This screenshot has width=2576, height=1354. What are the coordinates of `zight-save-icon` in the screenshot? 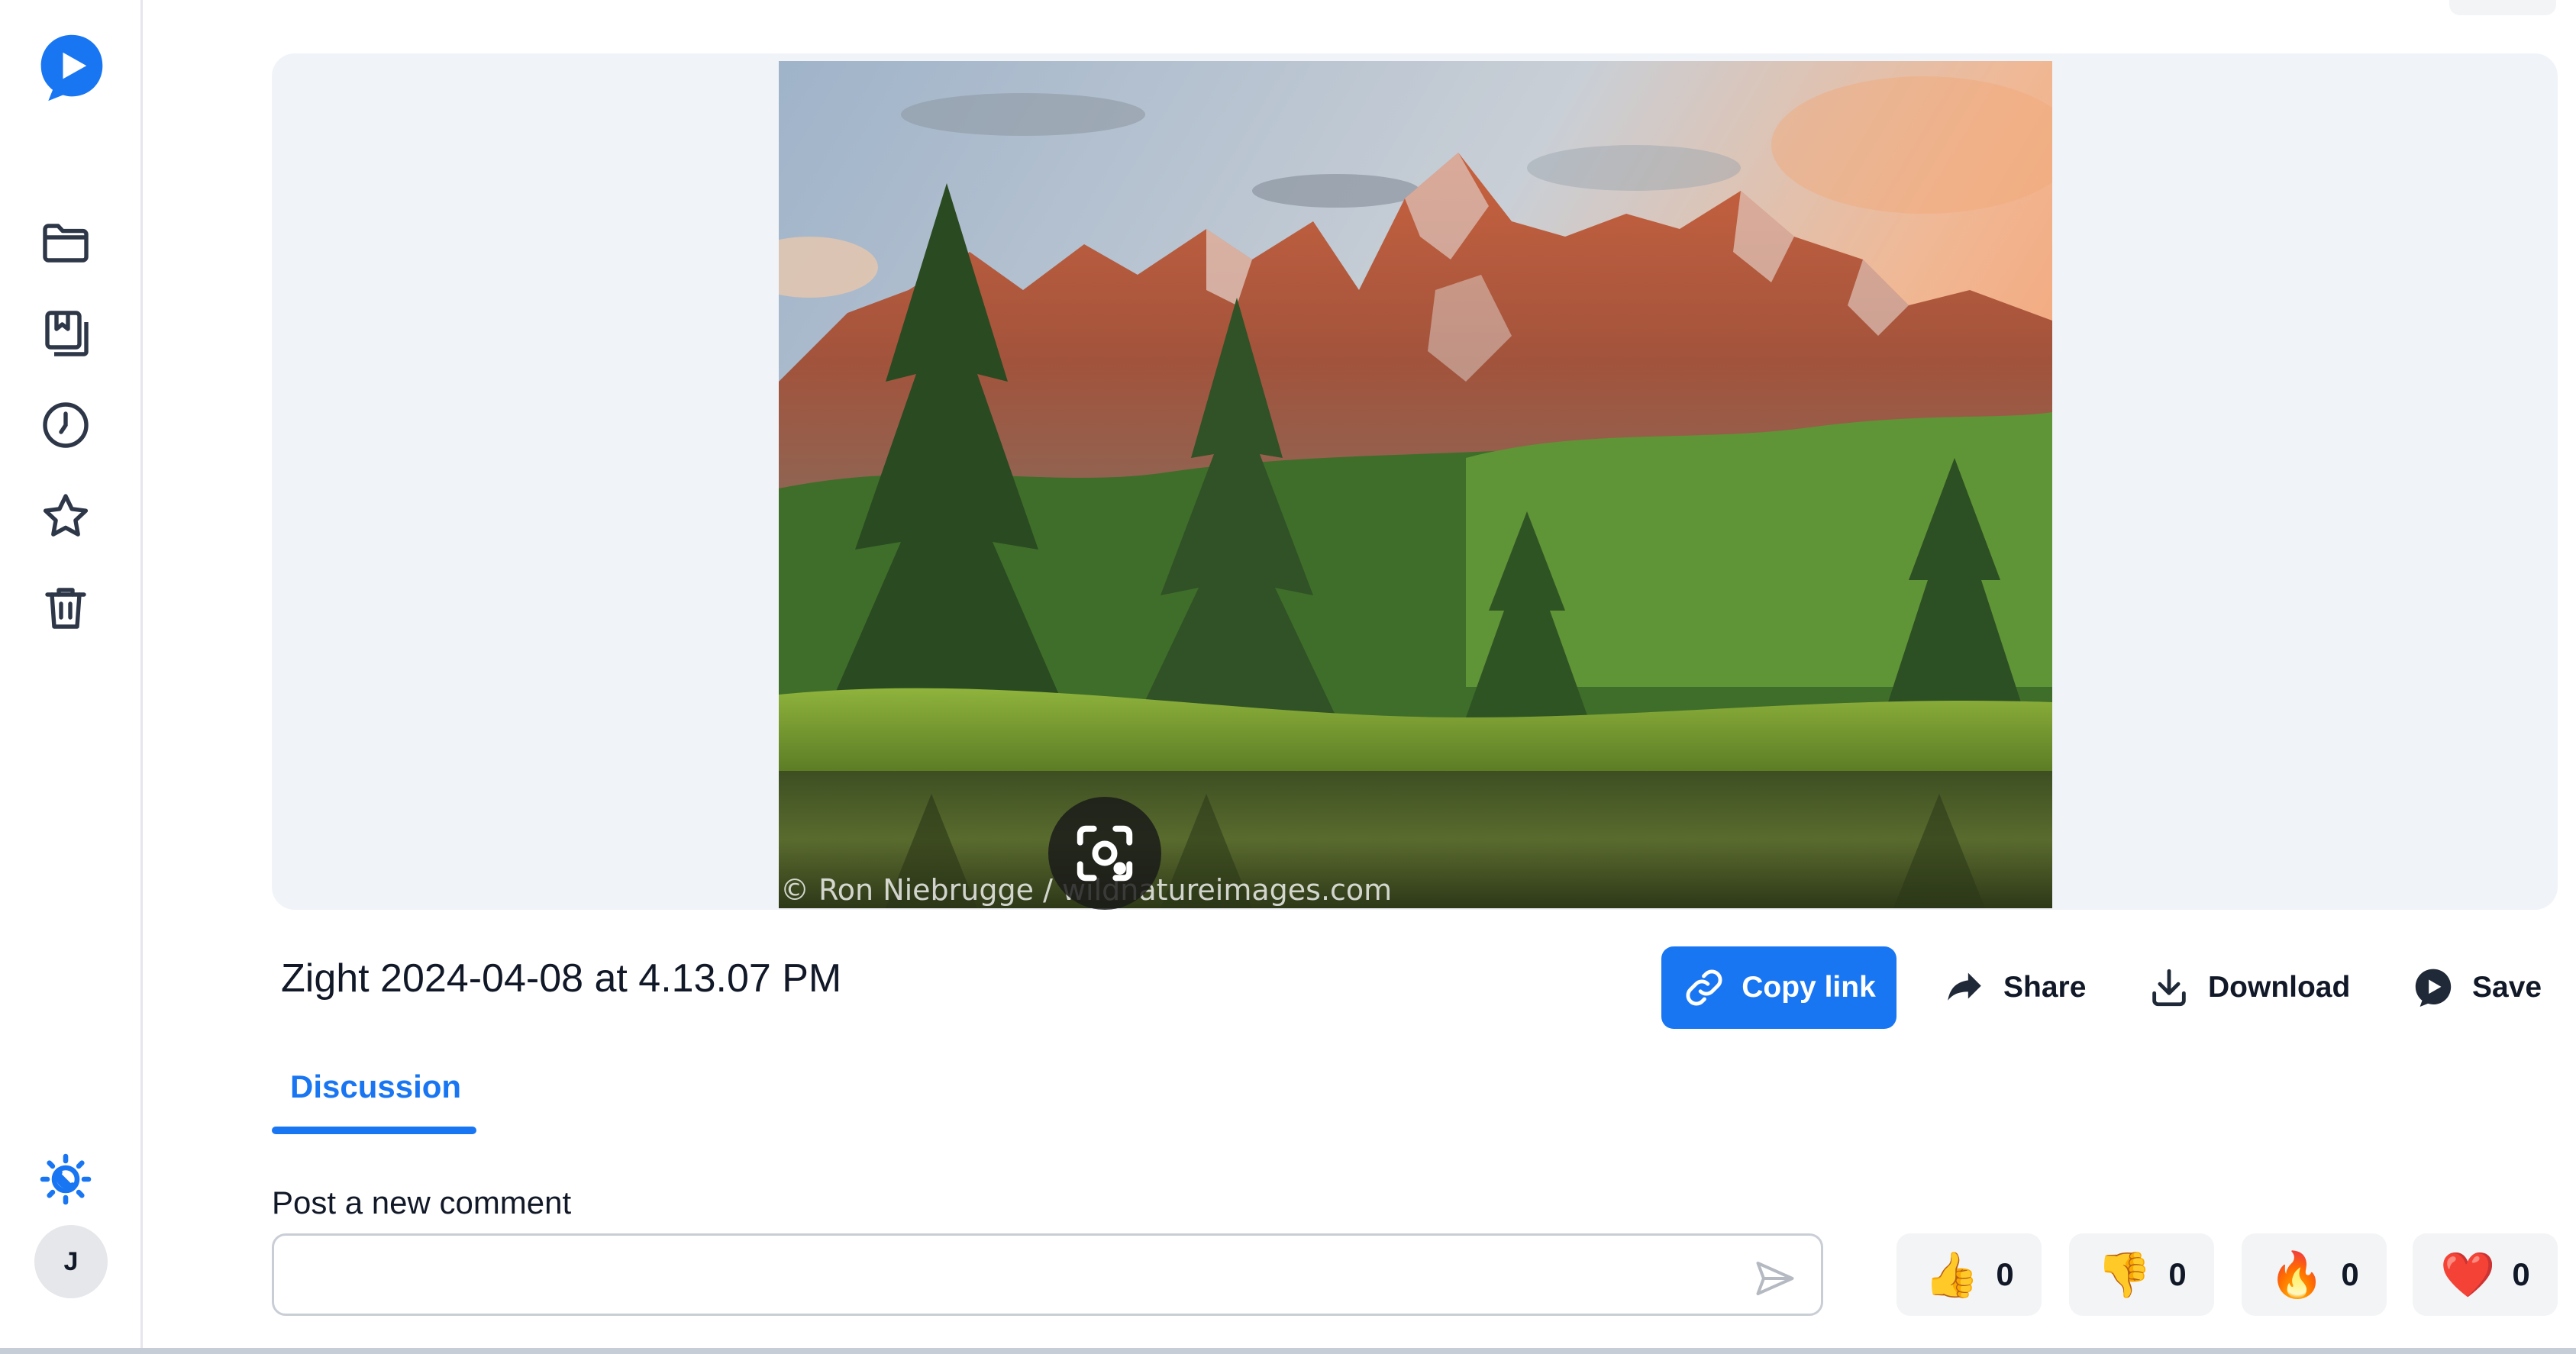 It's located at (2433, 988).